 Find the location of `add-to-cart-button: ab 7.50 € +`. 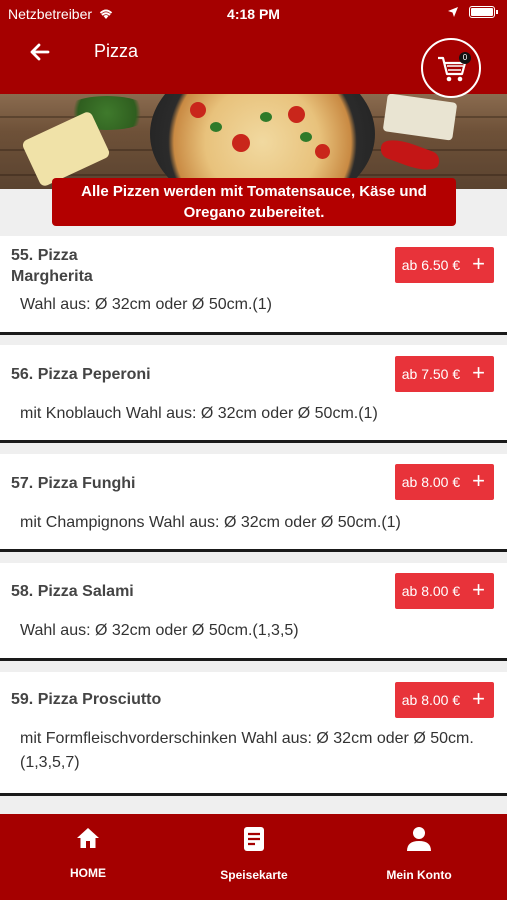

add-to-cart-button: ab 7.50 € + is located at coordinates (444, 374).